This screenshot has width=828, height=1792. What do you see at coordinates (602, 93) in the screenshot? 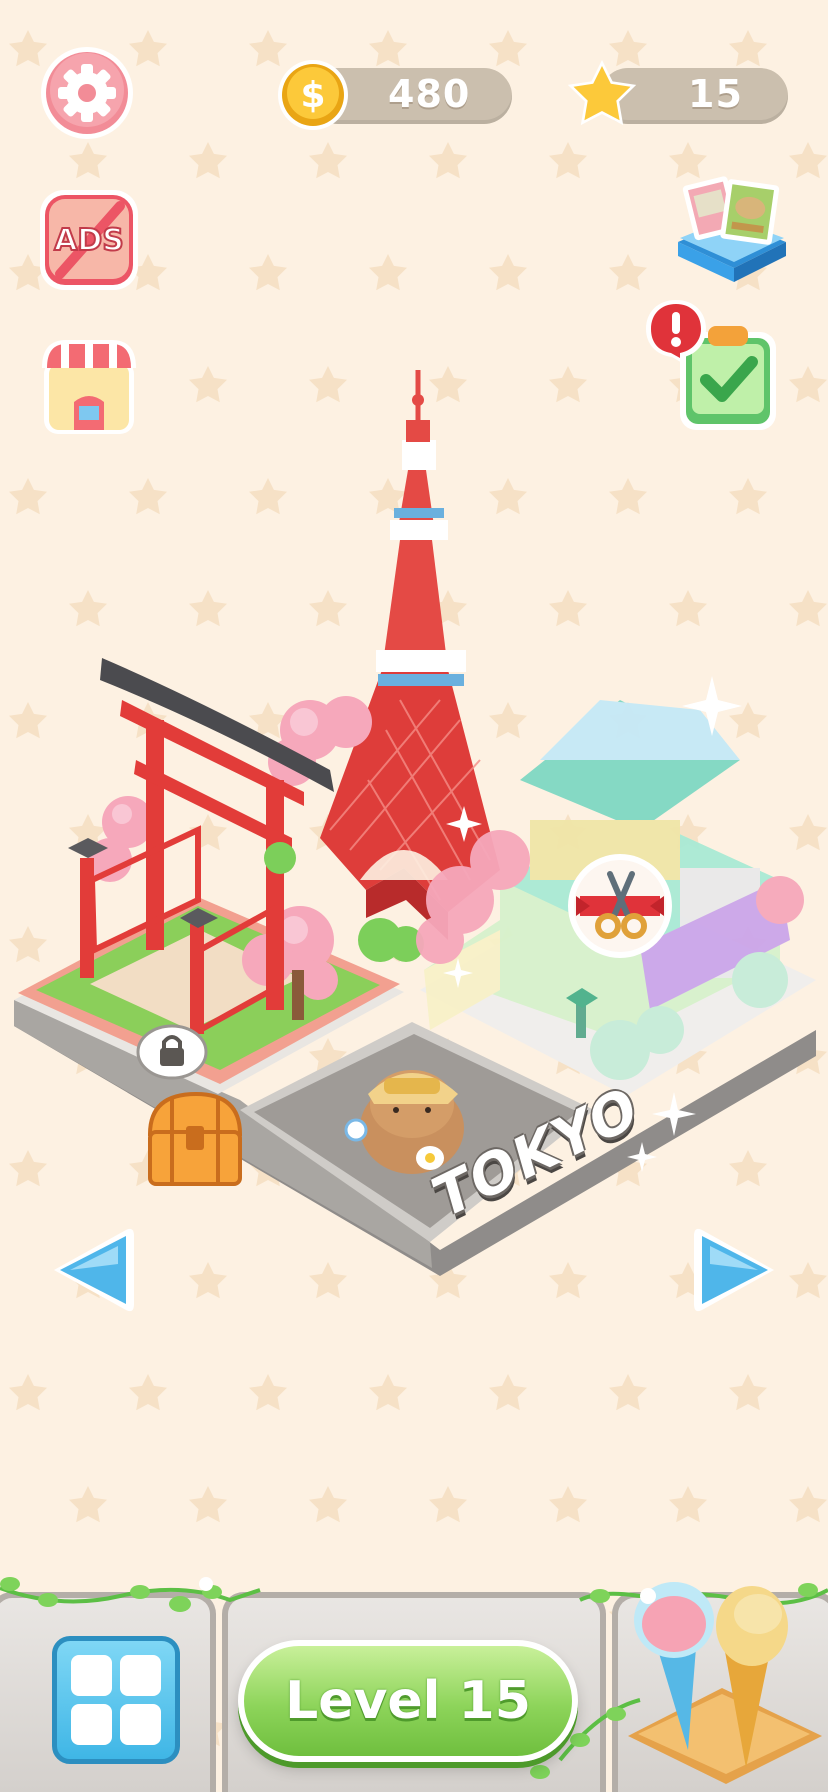
I see `star-icon` at bounding box center [602, 93].